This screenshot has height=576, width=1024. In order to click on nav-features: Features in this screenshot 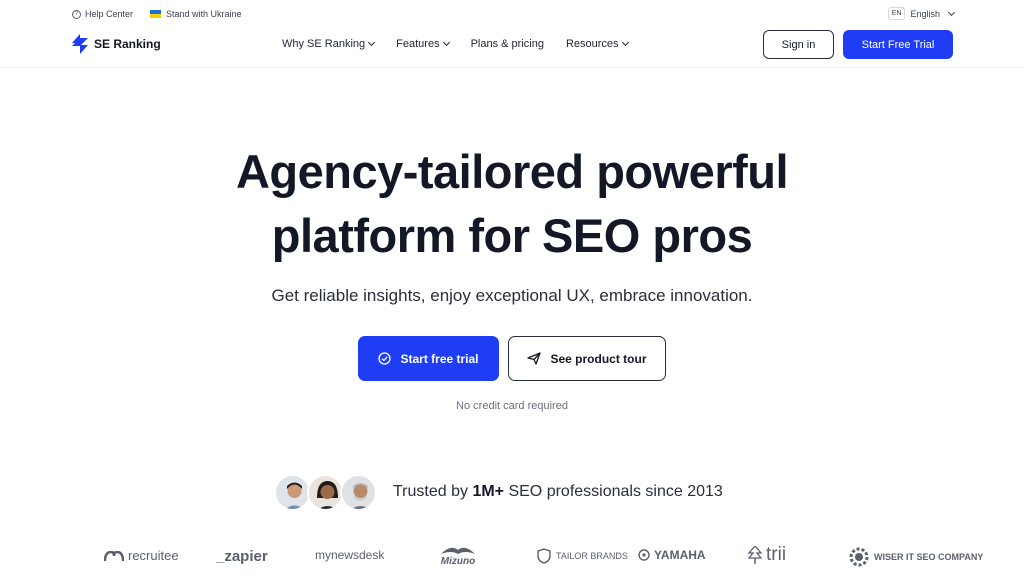, I will do `click(423, 44)`.